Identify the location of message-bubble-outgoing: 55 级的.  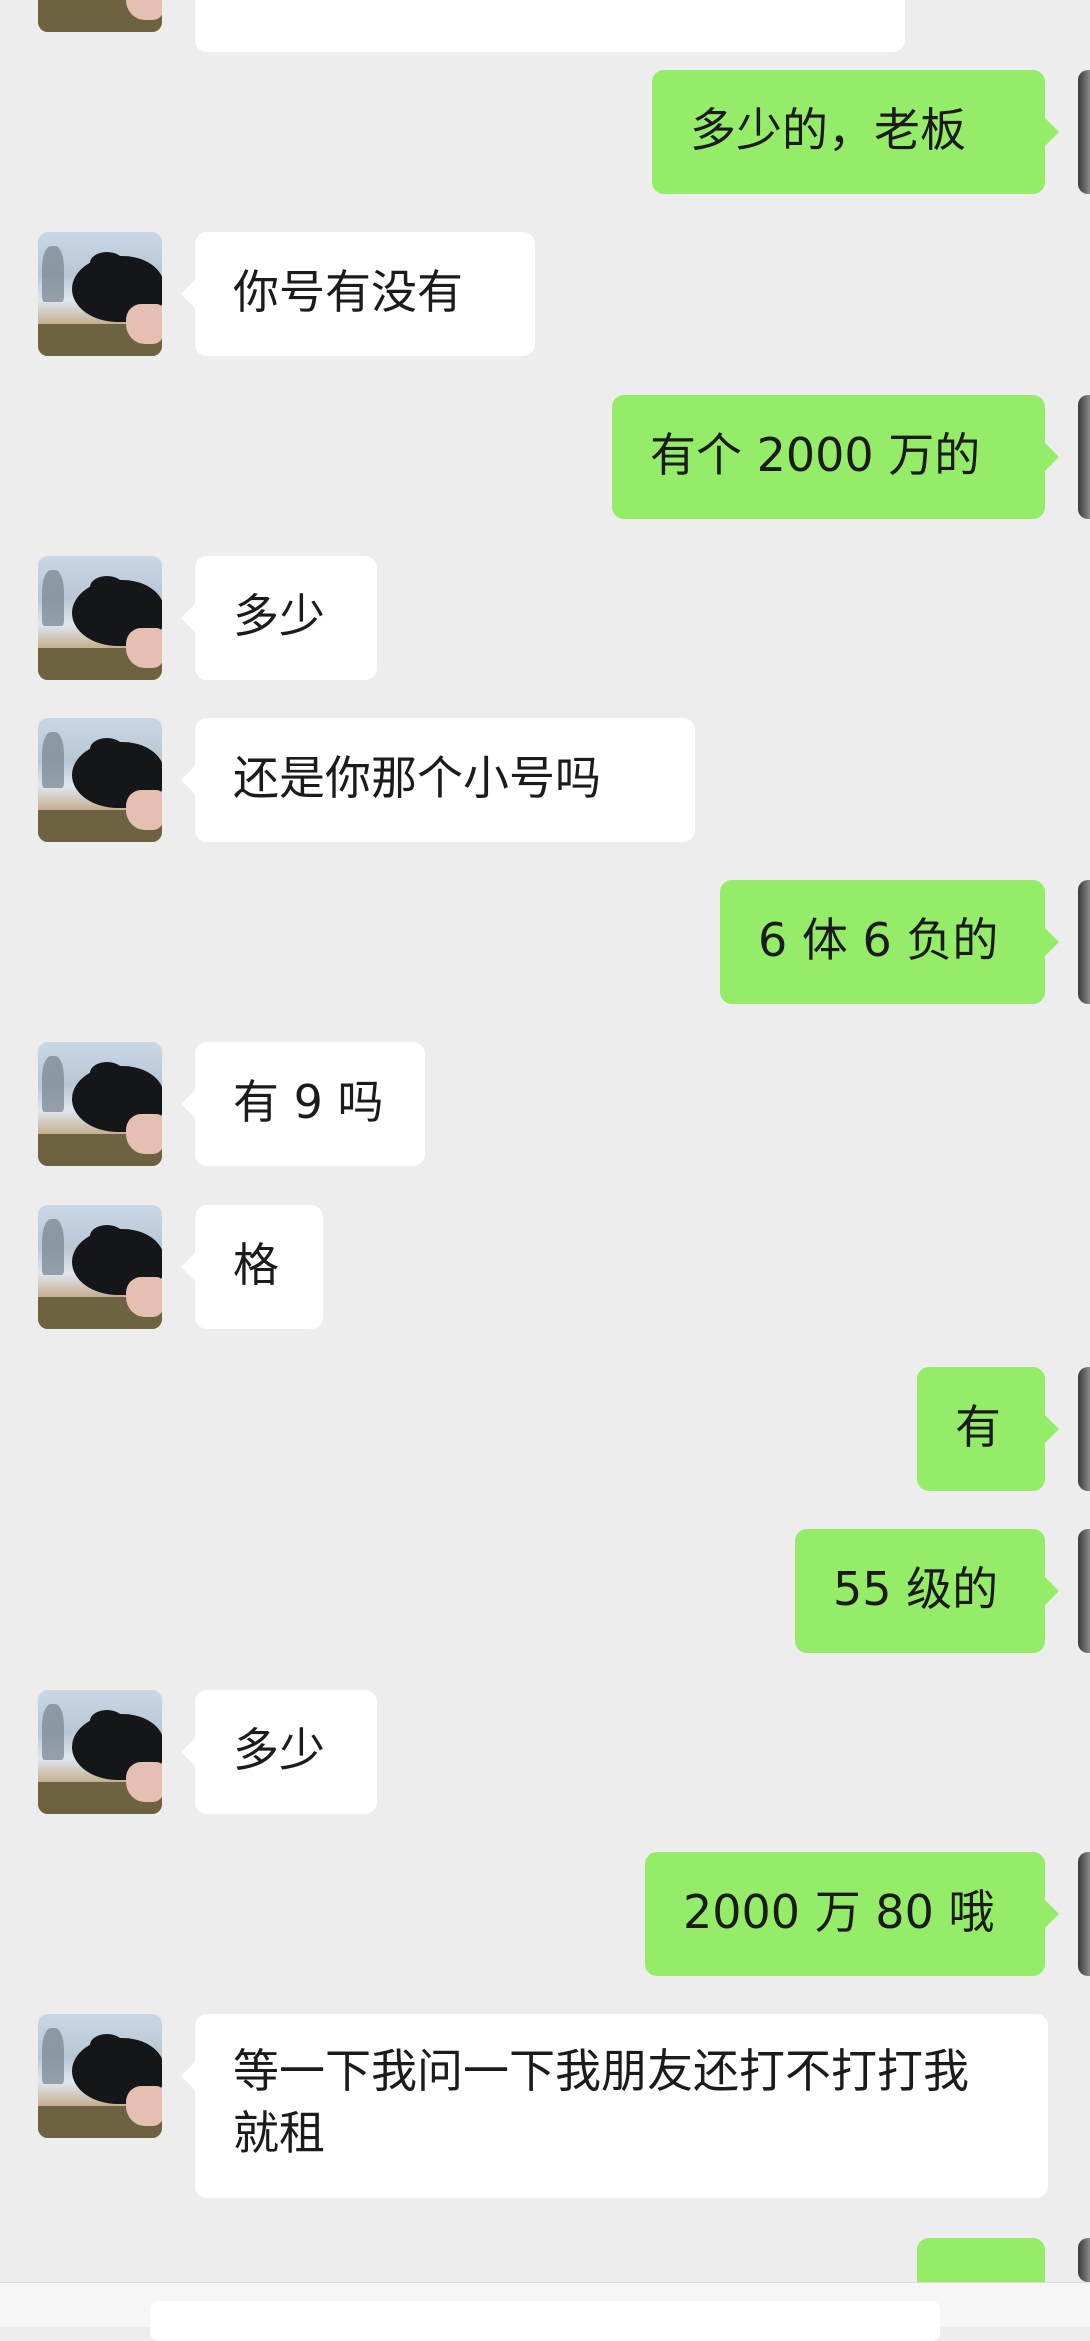
(927, 1591).